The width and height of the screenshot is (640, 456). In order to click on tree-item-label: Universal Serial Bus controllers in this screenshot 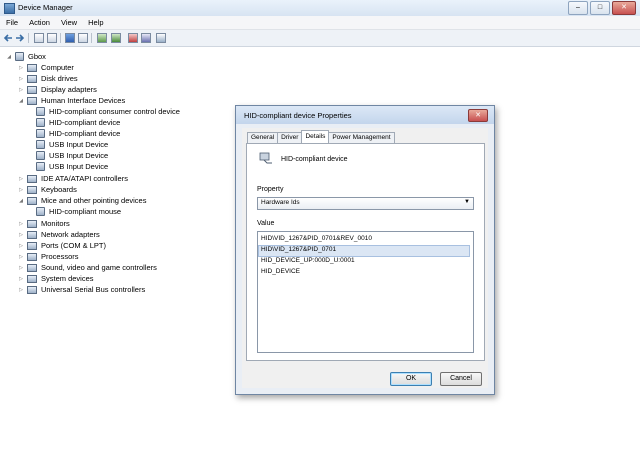, I will do `click(93, 289)`.